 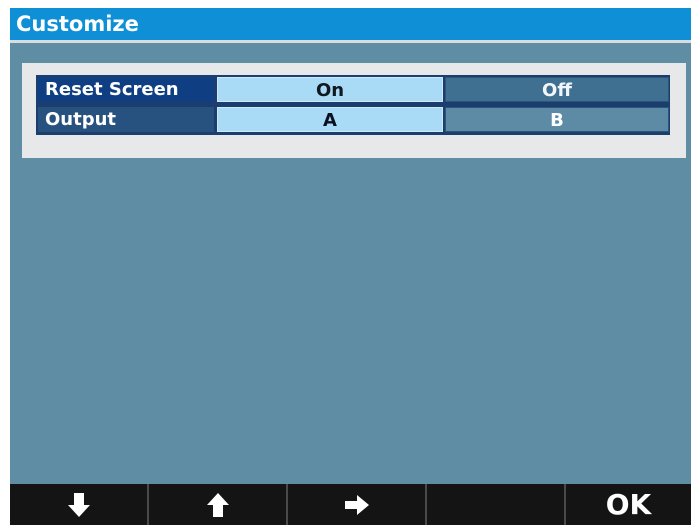 What do you see at coordinates (126, 89) in the screenshot?
I see `setting-label-reset-screen: Reset Screen` at bounding box center [126, 89].